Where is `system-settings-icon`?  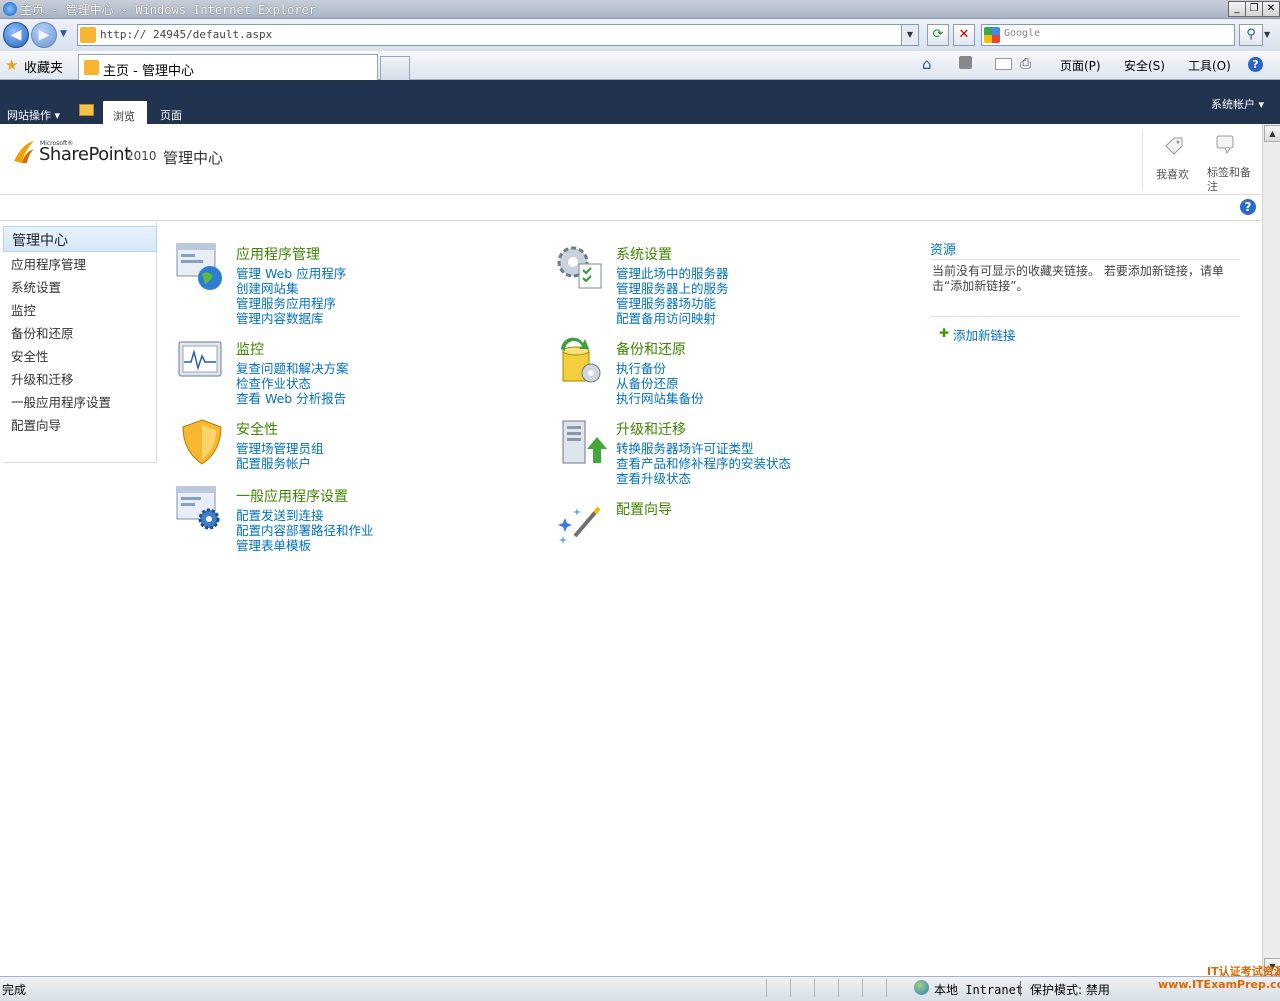 system-settings-icon is located at coordinates (579, 267).